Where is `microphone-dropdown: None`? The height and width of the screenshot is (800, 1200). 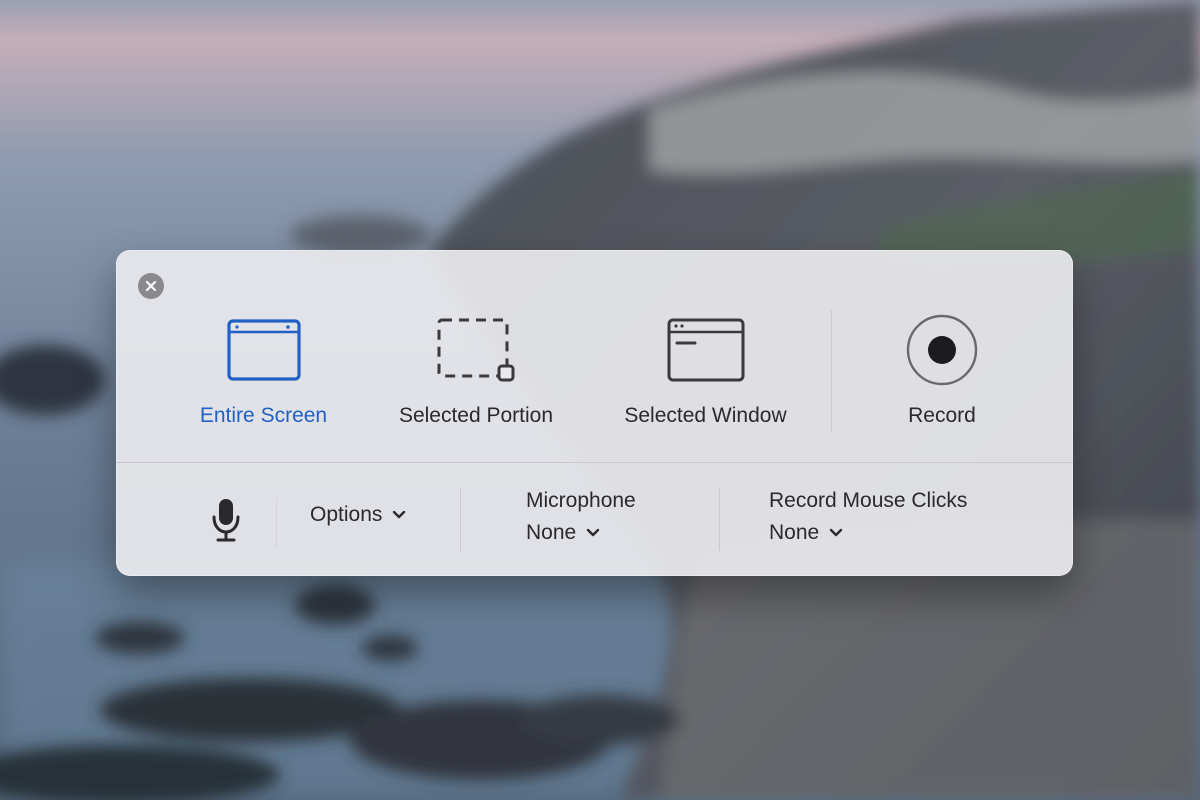
microphone-dropdown: None is located at coordinates (563, 533).